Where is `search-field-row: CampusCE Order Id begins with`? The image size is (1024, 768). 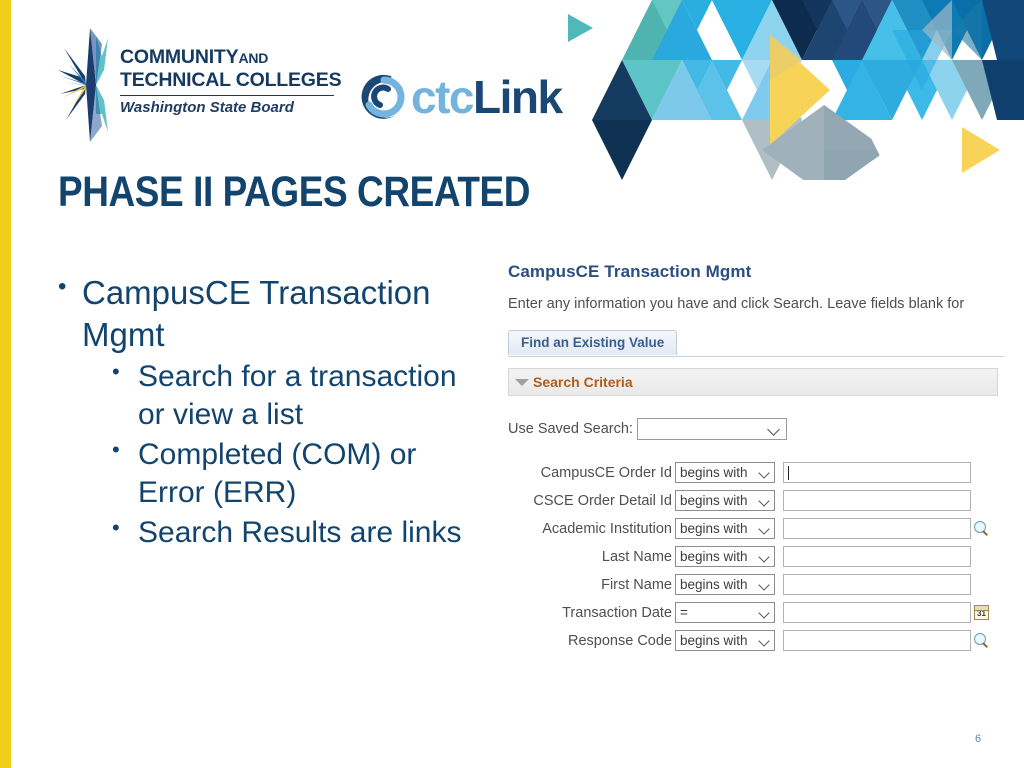
search-field-row: CampusCE Order Id begins with is located at coordinates (758, 472).